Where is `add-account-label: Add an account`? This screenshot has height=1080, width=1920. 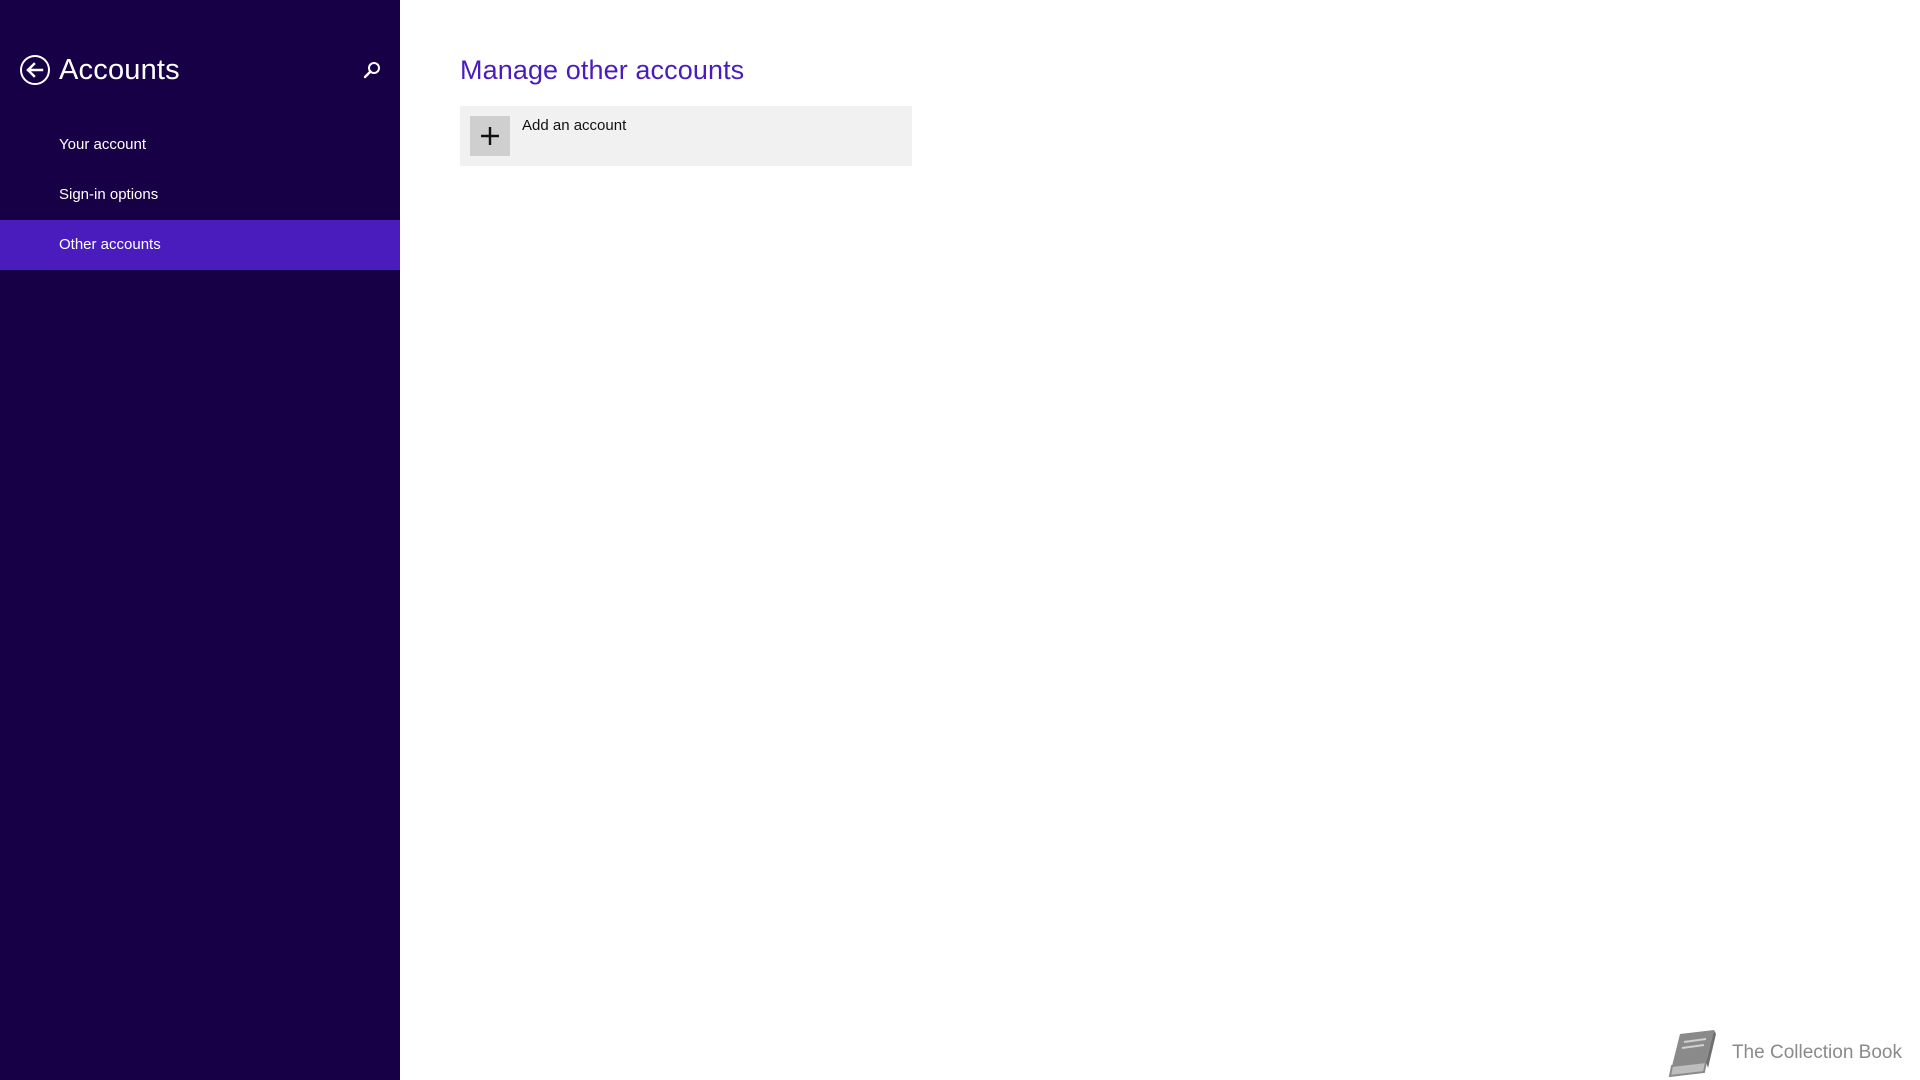
add-account-label: Add an account is located at coordinates (574, 125).